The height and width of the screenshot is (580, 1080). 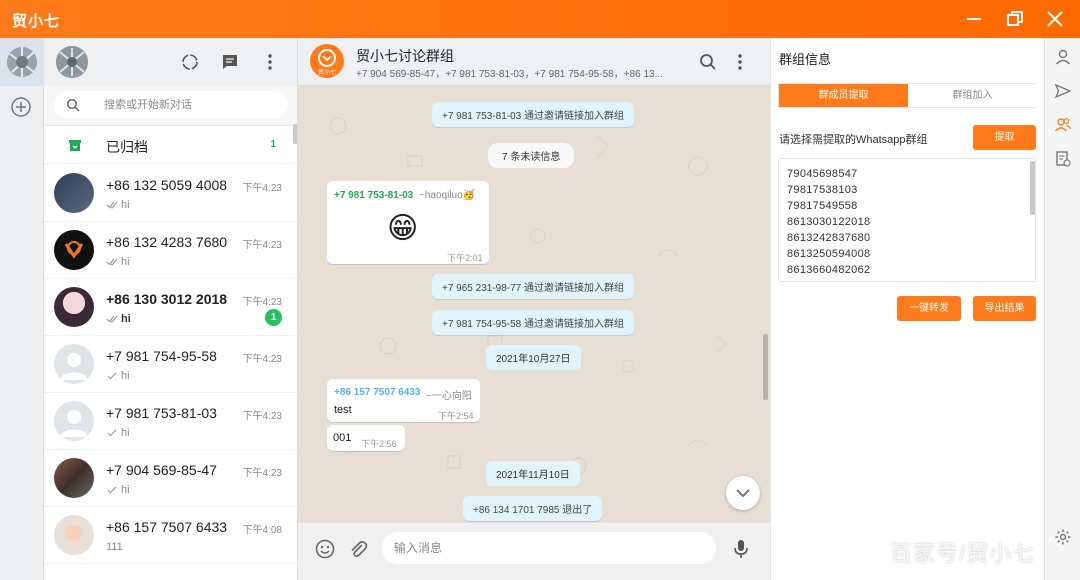 What do you see at coordinates (449, 396) in the screenshot?
I see `message-sender-alias: ~一心向阳` at bounding box center [449, 396].